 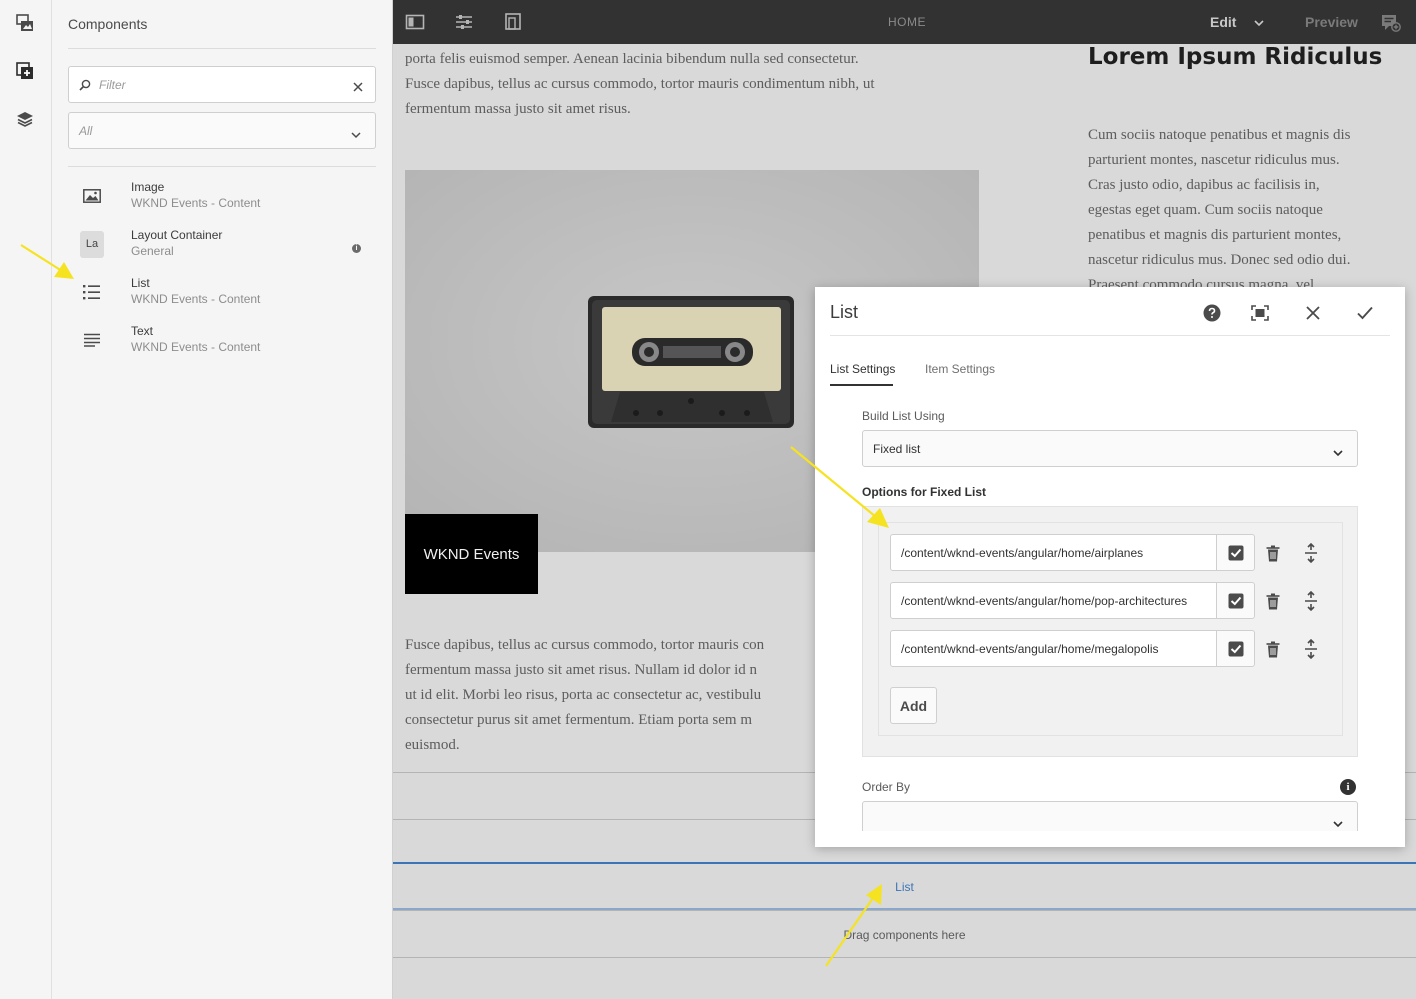 What do you see at coordinates (1110, 816) in the screenshot?
I see `order-by-select` at bounding box center [1110, 816].